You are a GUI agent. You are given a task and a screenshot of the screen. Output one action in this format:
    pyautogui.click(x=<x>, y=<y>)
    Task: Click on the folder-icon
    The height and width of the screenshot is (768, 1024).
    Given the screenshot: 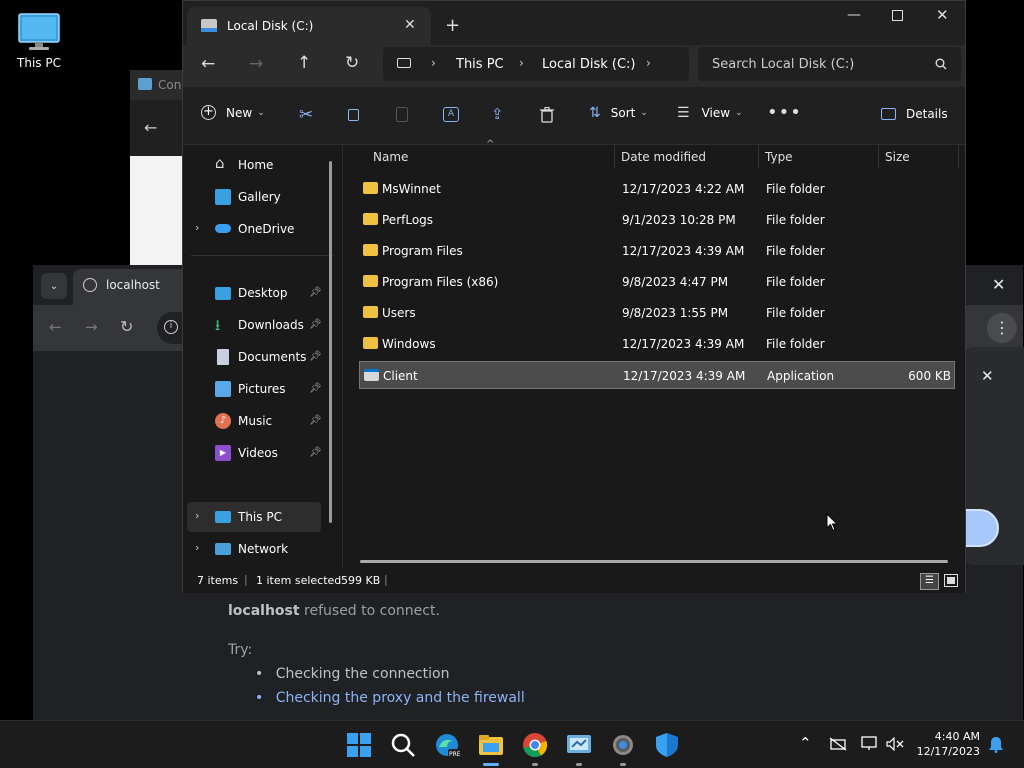 What is the action you would take?
    pyautogui.click(x=370, y=343)
    